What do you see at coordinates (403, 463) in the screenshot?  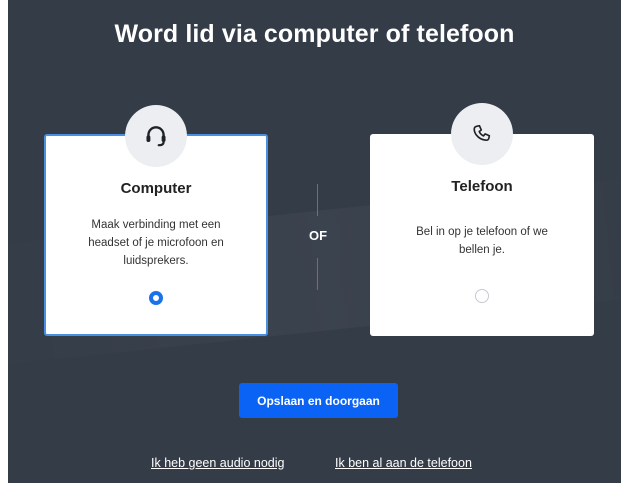 I see `already-on-phone-link: Ik ben al aan de telefoon` at bounding box center [403, 463].